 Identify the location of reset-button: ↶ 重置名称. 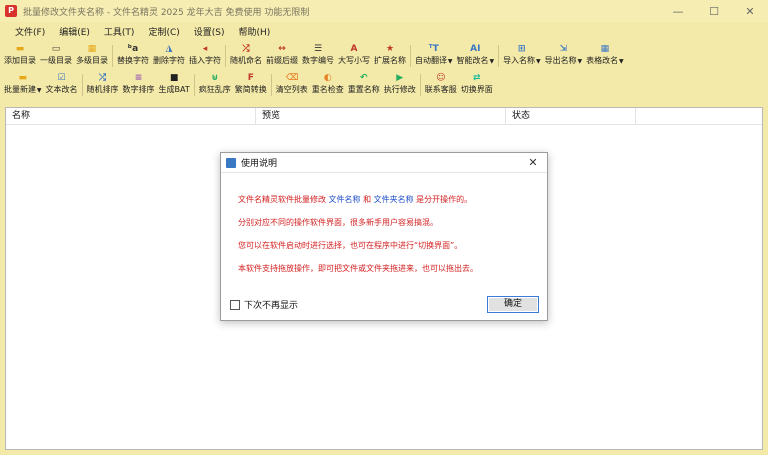
(364, 85).